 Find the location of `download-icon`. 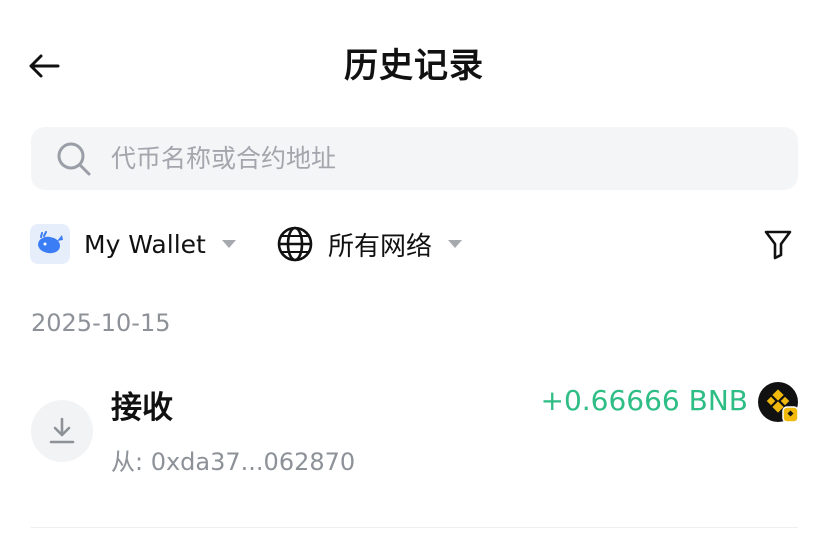

download-icon is located at coordinates (62, 431).